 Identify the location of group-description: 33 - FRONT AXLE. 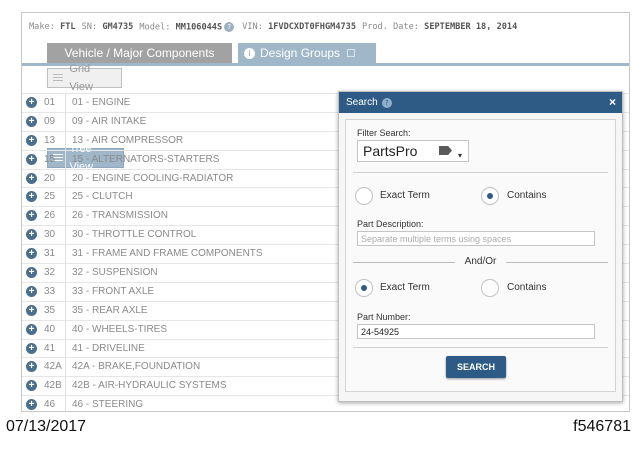
(113, 291).